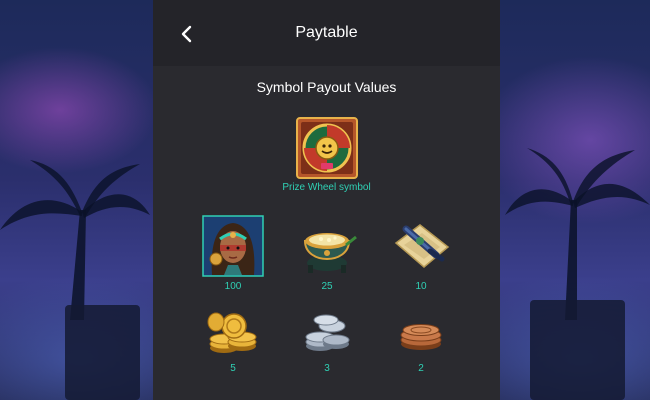  I want to click on prize-wheel-icon, so click(327, 148).